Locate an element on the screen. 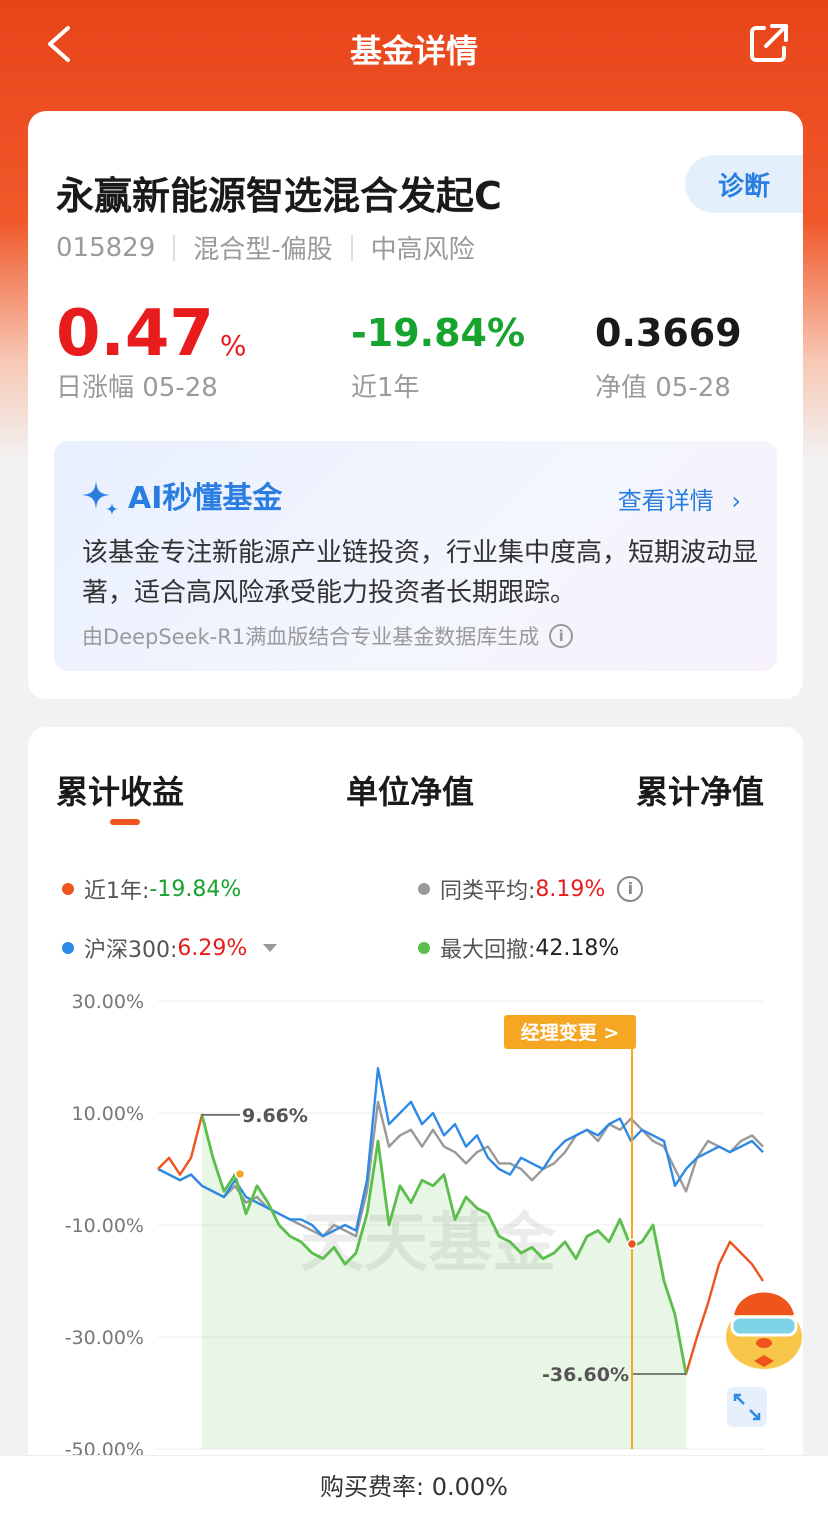 This screenshot has width=828, height=1519. trough-label: -36.60% is located at coordinates (585, 1375).